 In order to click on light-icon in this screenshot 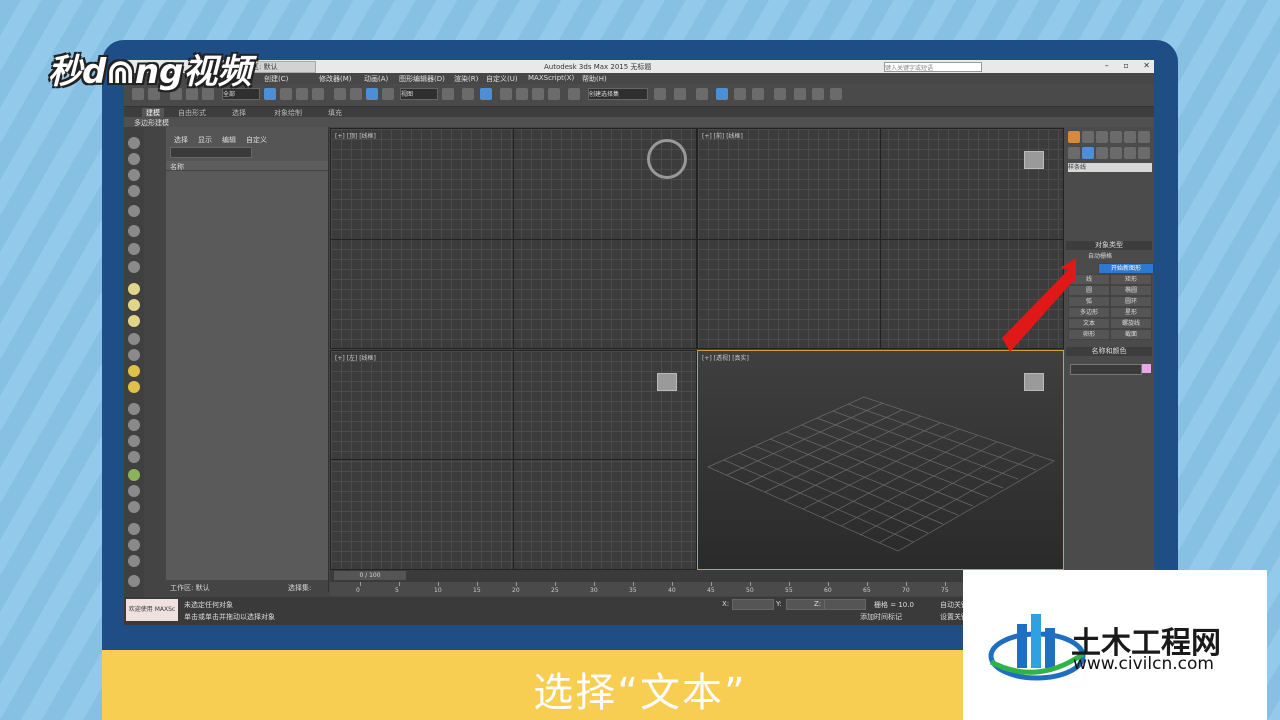, I will do `click(134, 211)`.